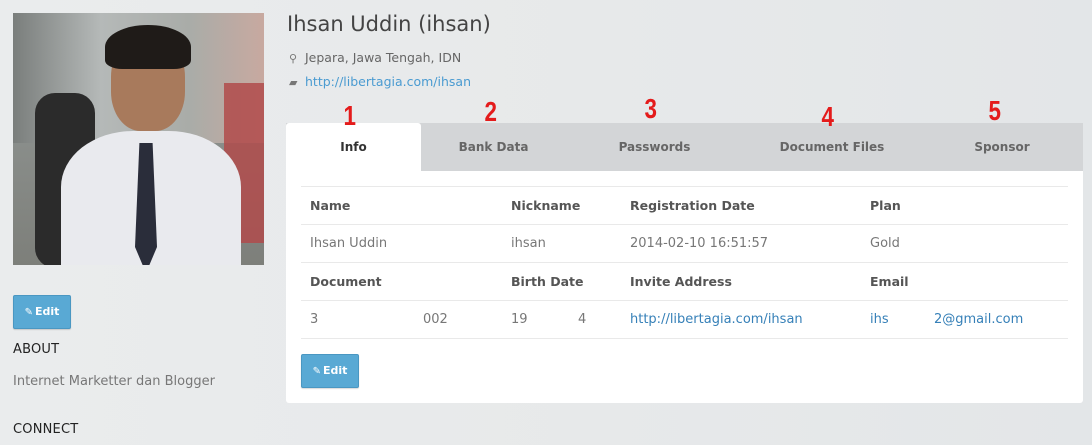  I want to click on map-marker-icon: ⚲, so click(293, 58).